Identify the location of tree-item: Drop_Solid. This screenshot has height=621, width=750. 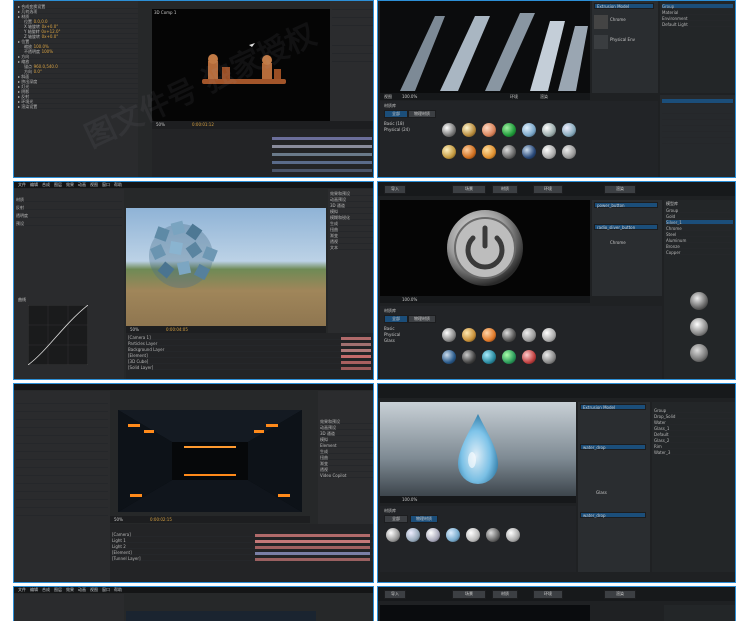
(693, 416).